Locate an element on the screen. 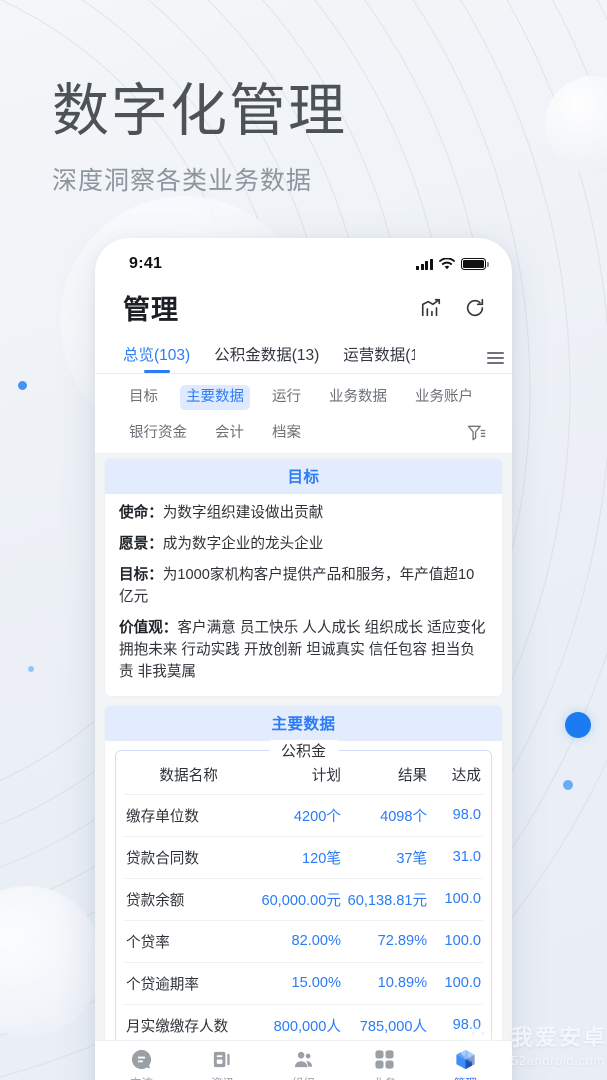 Image resolution: width=607 pixels, height=1080 pixels. nav-item-news: 资讯 is located at coordinates (222, 1064).